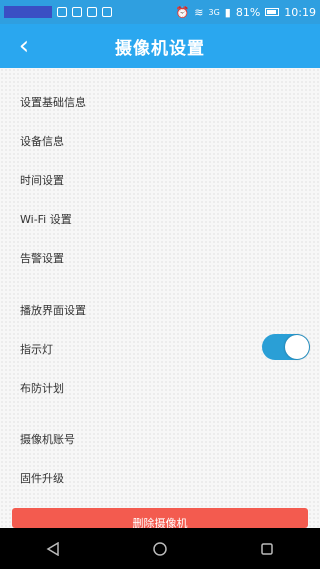  I want to click on menu-item-wifi: Wi-Fi 设置, so click(46, 219).